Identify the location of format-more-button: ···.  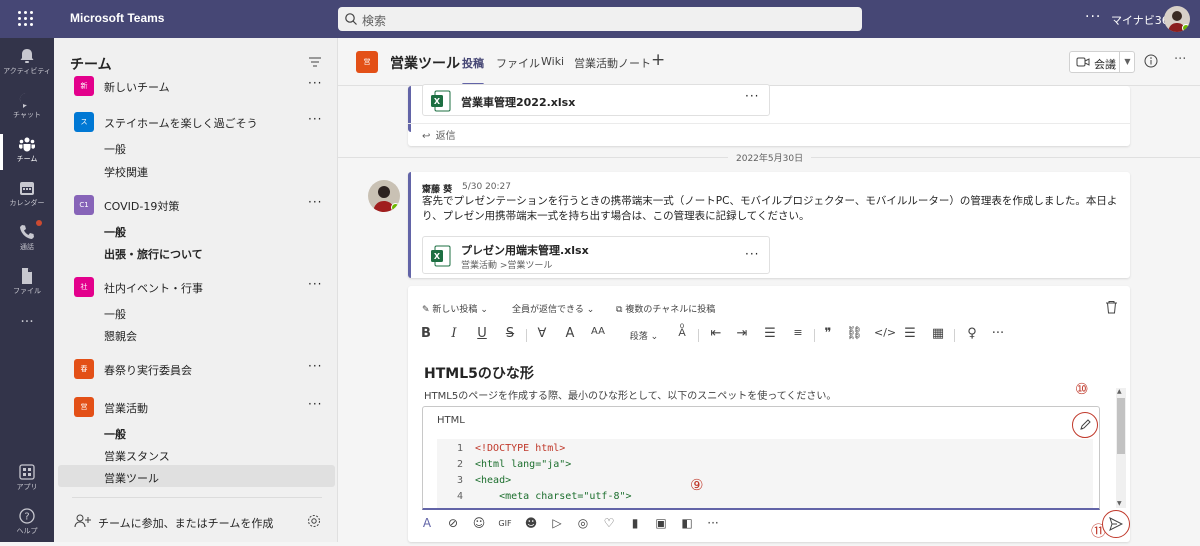
(998, 333).